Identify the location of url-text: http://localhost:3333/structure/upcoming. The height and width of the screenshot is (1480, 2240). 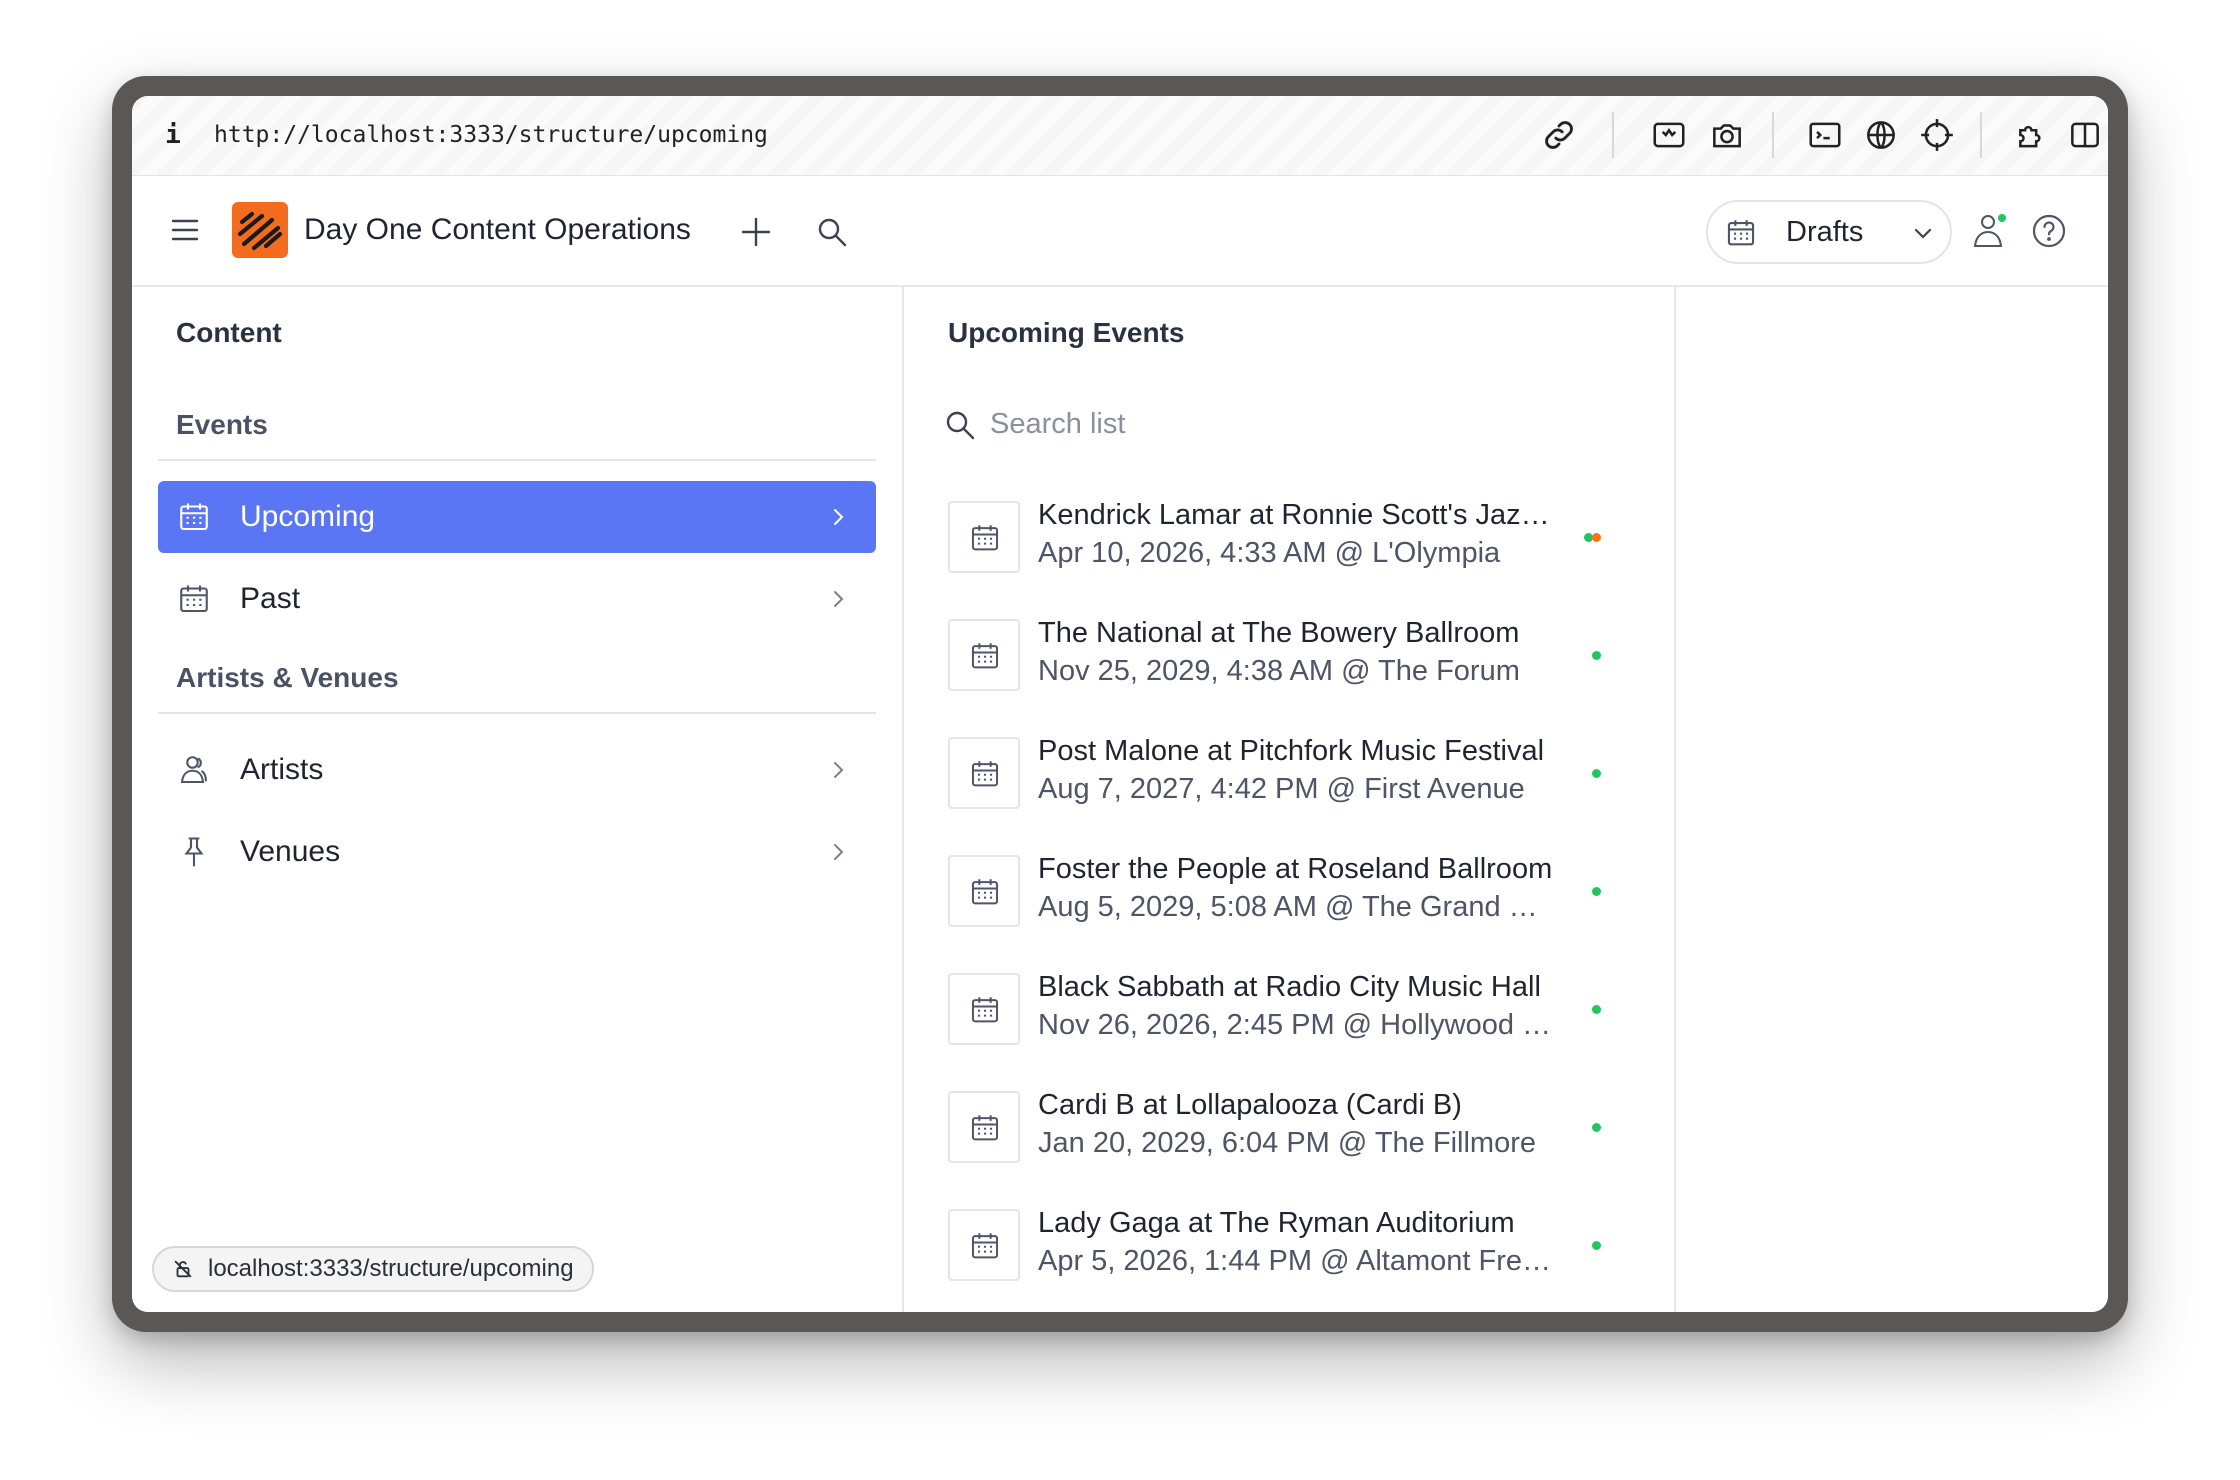
(491, 135).